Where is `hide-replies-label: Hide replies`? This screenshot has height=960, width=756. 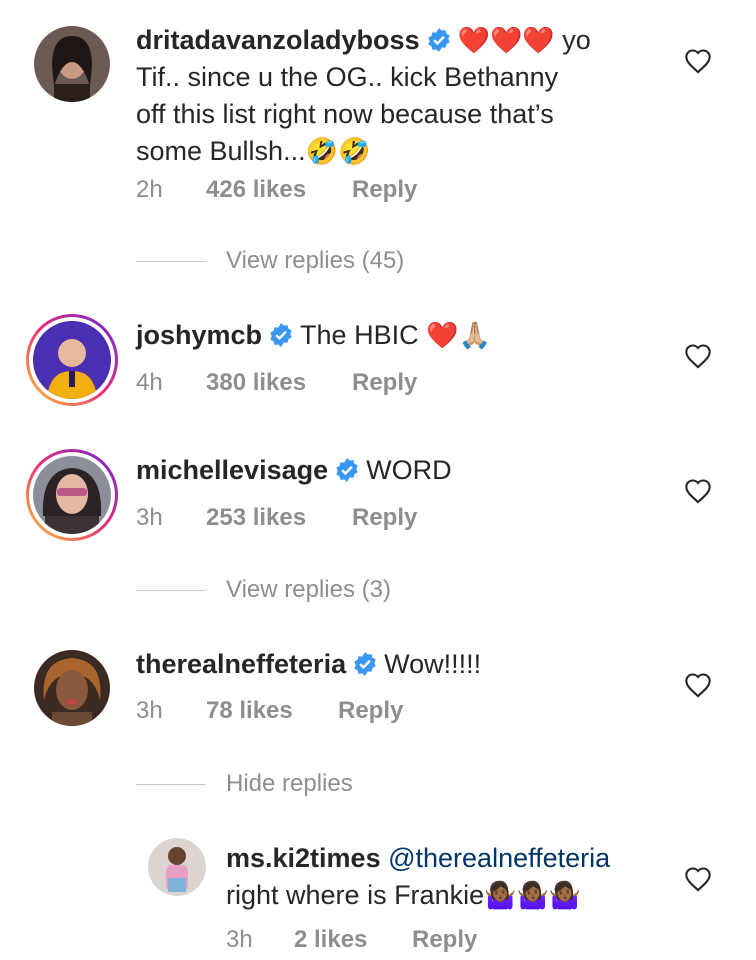 hide-replies-label: Hide replies is located at coordinates (289, 784).